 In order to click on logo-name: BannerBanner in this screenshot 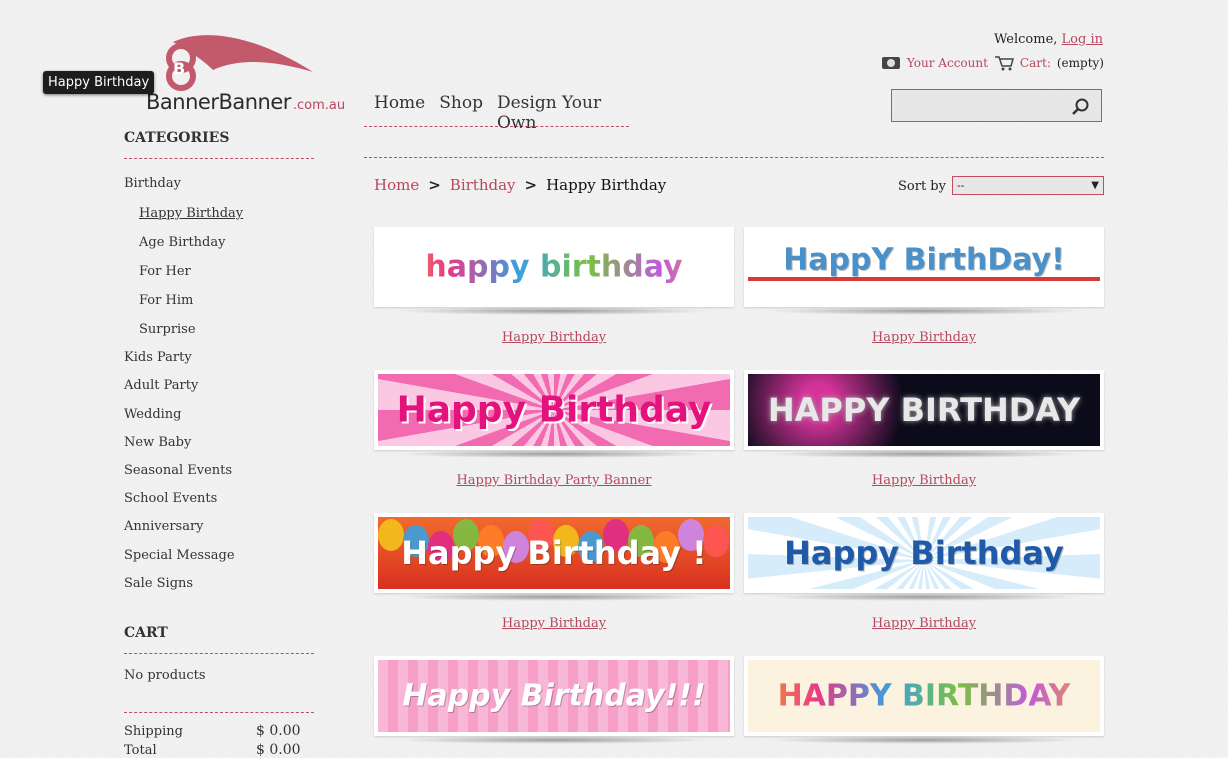, I will do `click(218, 102)`.